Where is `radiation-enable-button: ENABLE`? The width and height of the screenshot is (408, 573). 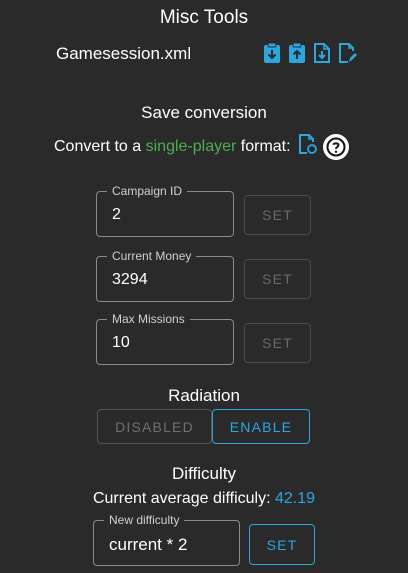 radiation-enable-button: ENABLE is located at coordinates (261, 426).